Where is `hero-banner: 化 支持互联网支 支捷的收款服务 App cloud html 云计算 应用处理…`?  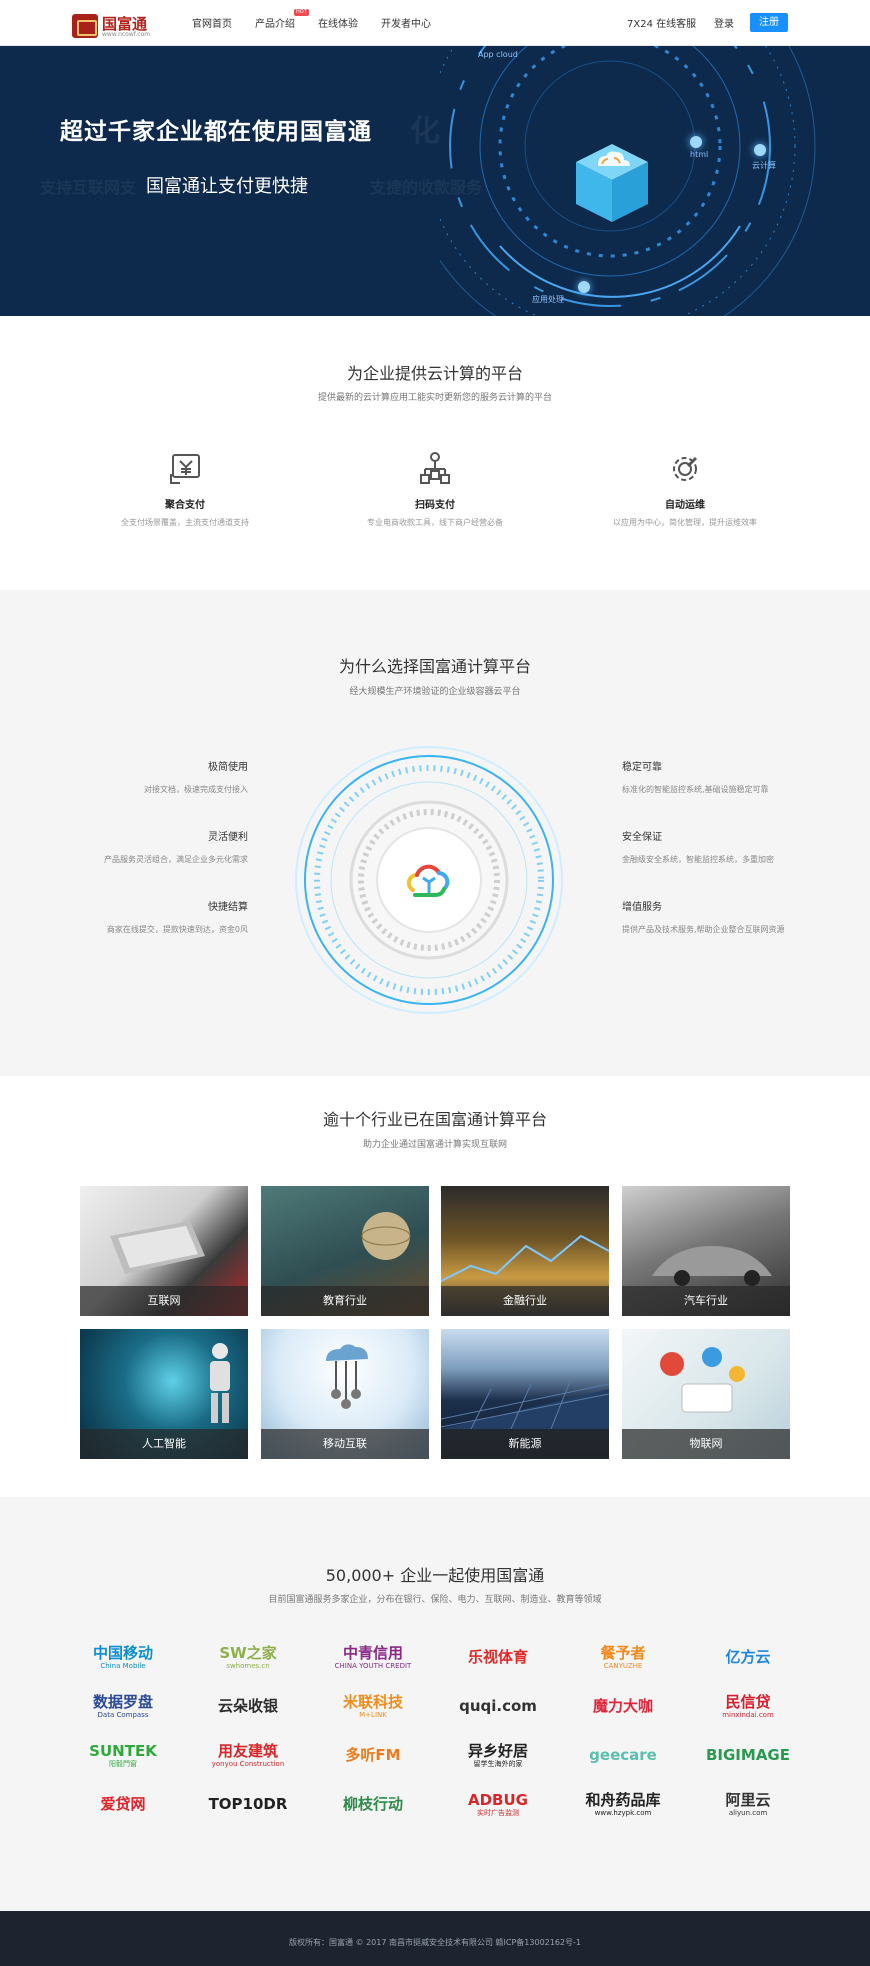
hero-banner: 化 支持互联网支 支捷的收款服务 App cloud html 云计算 应用处理… is located at coordinates (435, 181).